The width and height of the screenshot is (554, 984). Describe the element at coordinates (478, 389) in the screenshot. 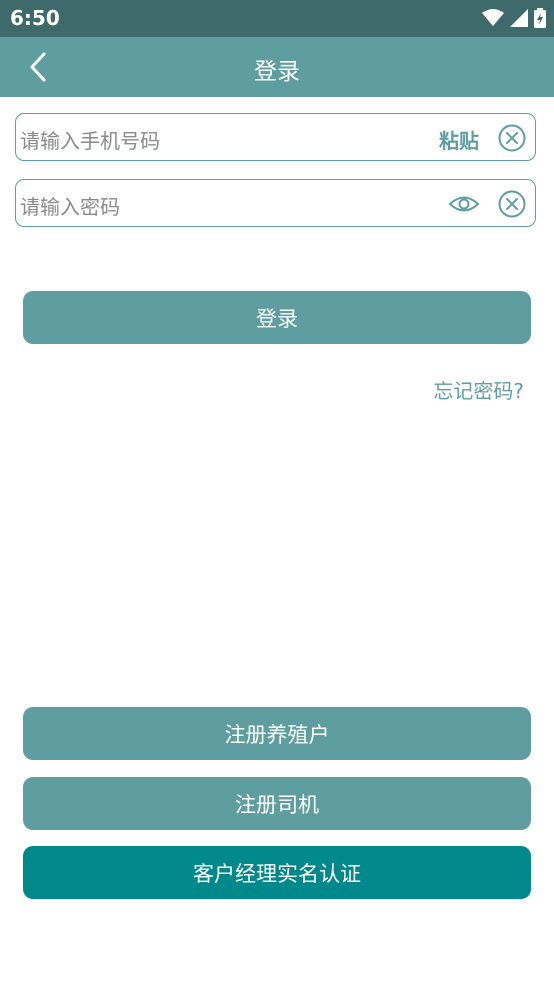

I see `forgot-password-link: 忘记密码?` at that location.